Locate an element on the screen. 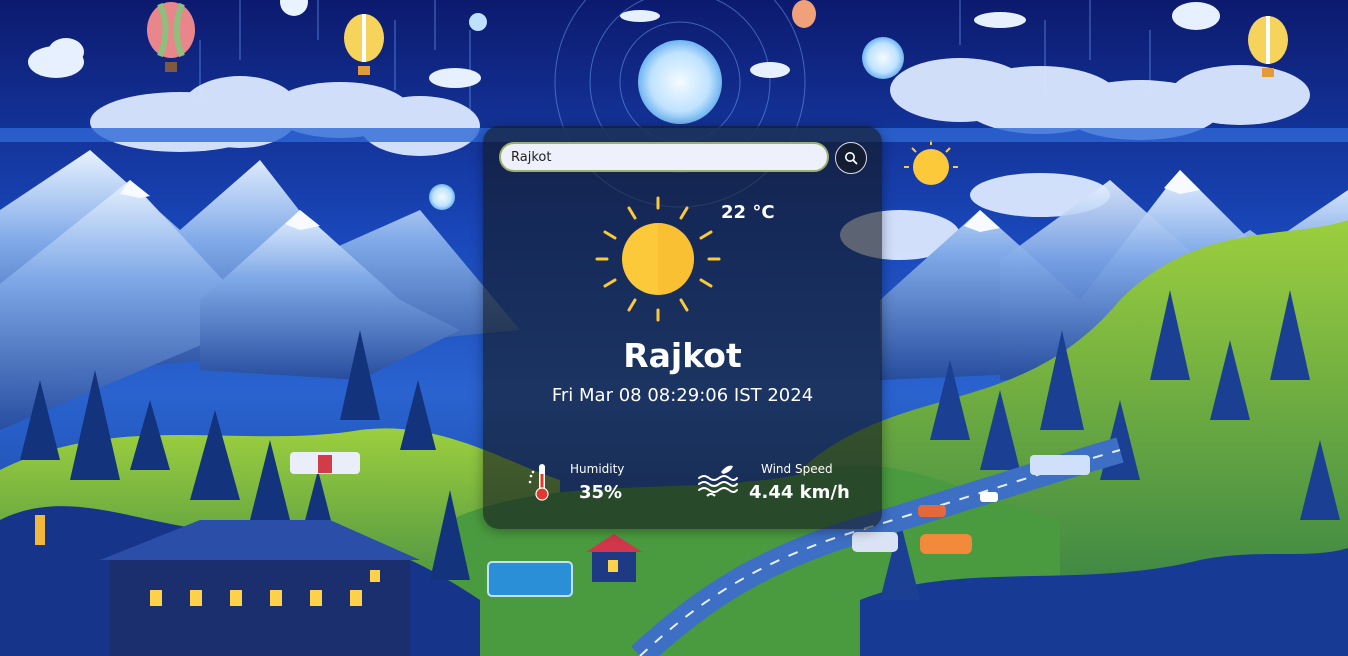  date-time: Fri Mar 08 08:29:06 IST 2024 is located at coordinates (682, 395).